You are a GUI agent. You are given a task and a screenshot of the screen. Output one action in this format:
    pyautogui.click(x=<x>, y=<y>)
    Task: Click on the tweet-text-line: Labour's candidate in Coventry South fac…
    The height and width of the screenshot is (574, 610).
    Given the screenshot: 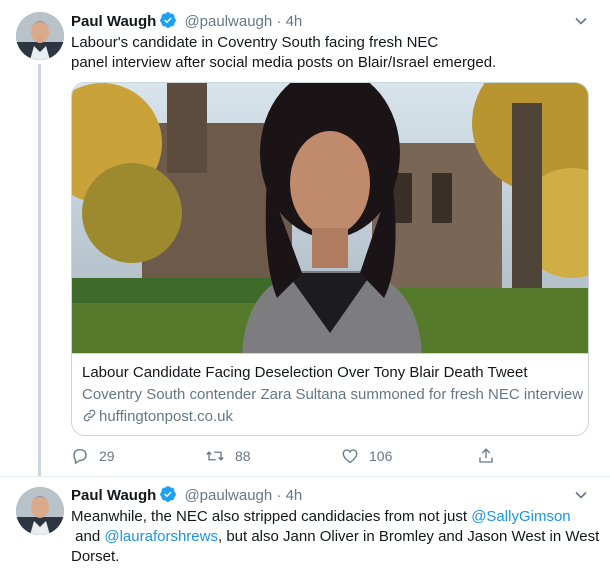 What is the action you would take?
    pyautogui.click(x=255, y=42)
    